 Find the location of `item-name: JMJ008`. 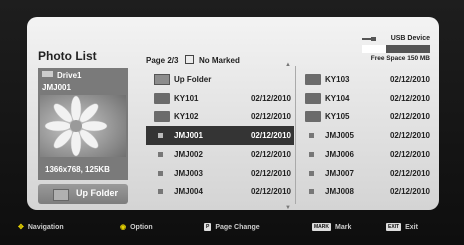

item-name: JMJ008 is located at coordinates (339, 192).